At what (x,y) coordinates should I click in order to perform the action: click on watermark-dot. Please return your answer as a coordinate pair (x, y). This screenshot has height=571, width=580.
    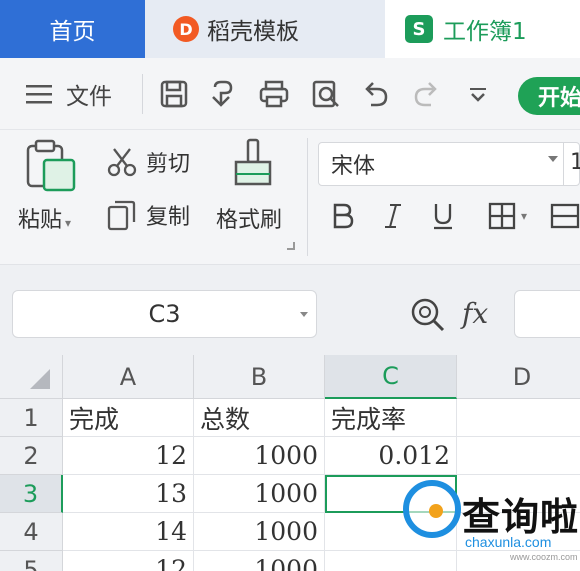
    Looking at the image, I should click on (436, 511).